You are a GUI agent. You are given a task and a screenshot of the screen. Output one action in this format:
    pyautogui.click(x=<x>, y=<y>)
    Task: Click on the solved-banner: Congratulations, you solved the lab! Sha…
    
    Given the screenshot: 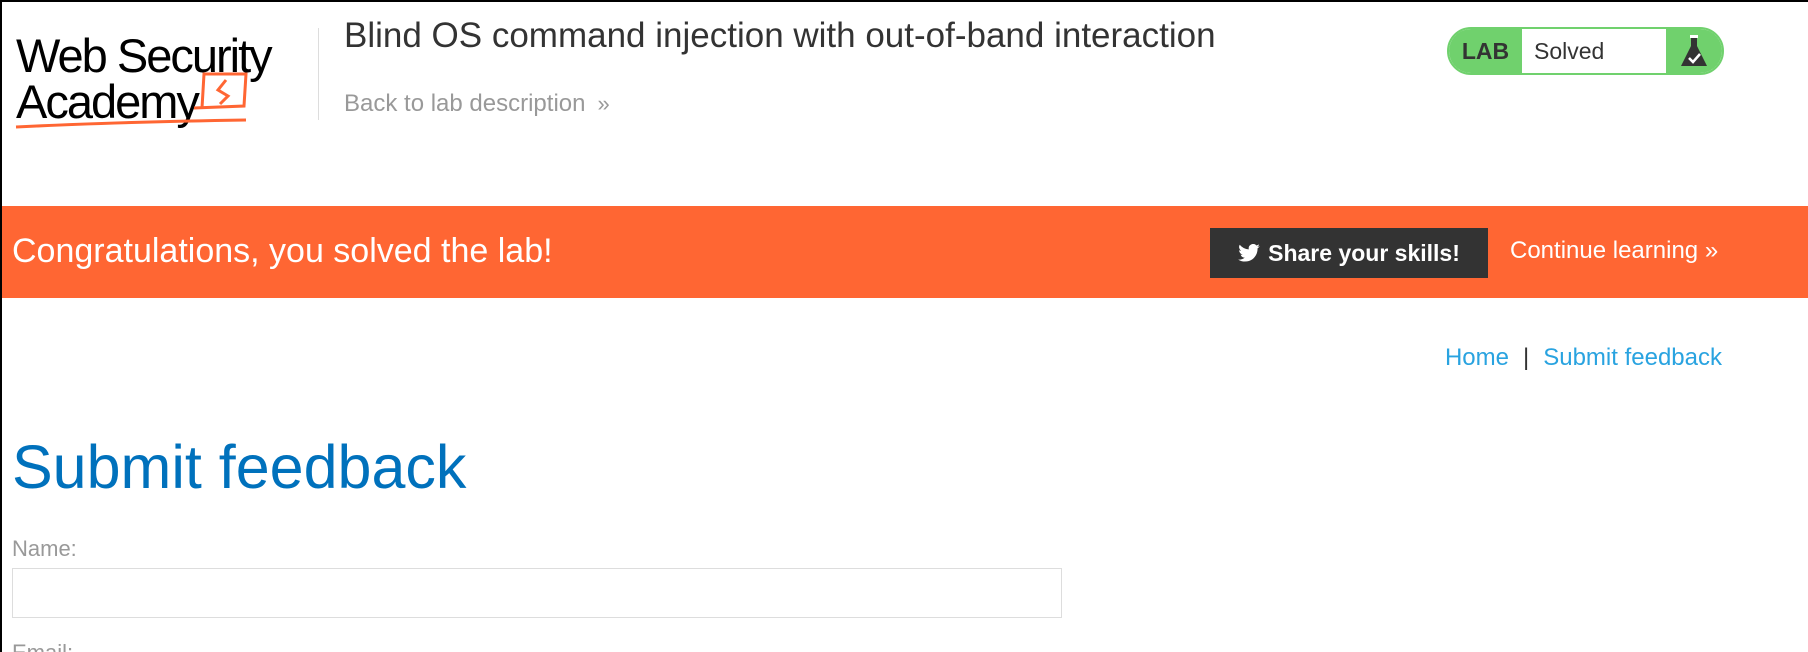 What is the action you would take?
    pyautogui.click(x=905, y=252)
    